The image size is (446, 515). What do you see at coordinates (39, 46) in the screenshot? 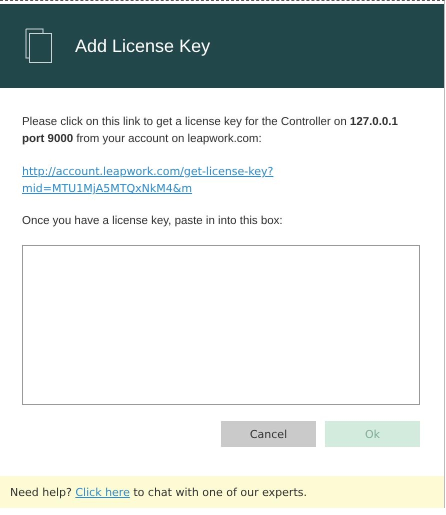
I see `documents-icon` at bounding box center [39, 46].